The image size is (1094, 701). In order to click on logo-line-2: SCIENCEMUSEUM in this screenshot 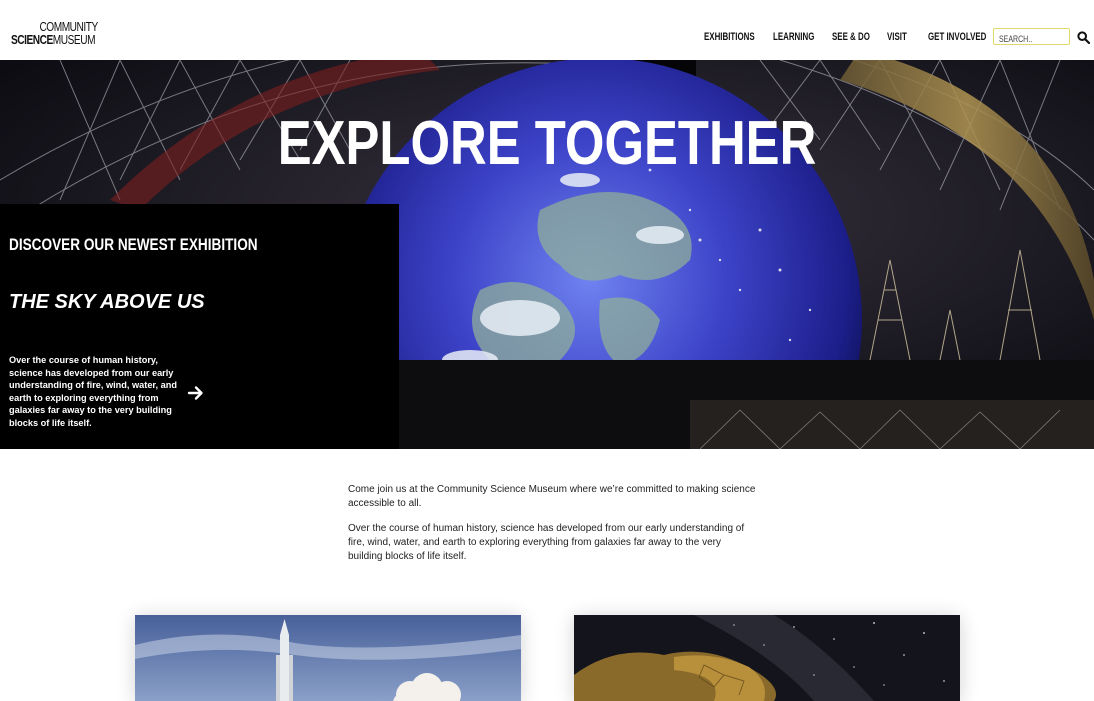, I will do `click(53, 39)`.